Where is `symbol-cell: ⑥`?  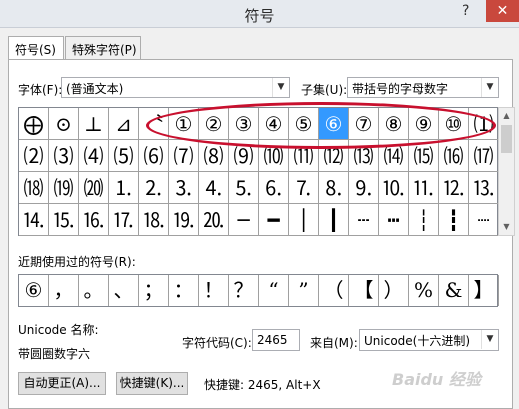 symbol-cell: ⑥ is located at coordinates (334, 124).